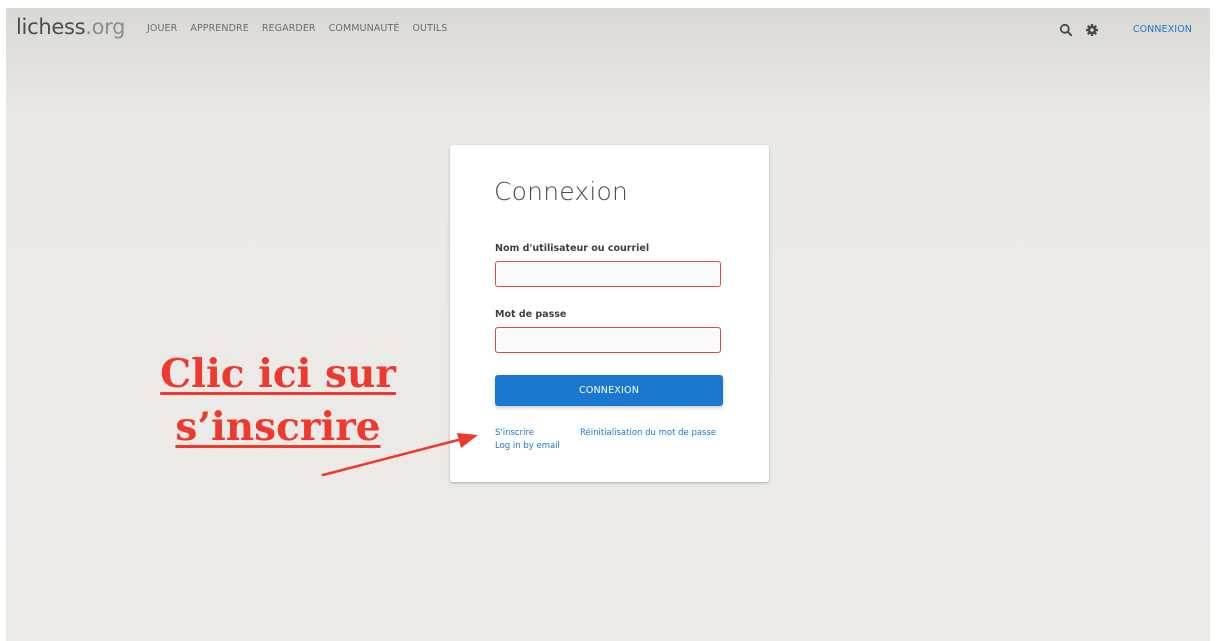 This screenshot has width=1218, height=641. I want to click on login-title: Connexion, so click(561, 191).